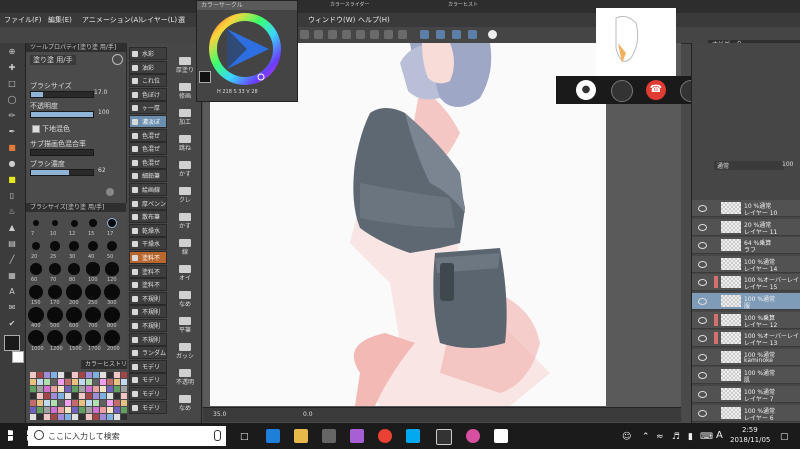 The height and width of the screenshot is (449, 800). Describe the element at coordinates (60, 20) in the screenshot. I see `menu-edit: 編集(E)` at that location.